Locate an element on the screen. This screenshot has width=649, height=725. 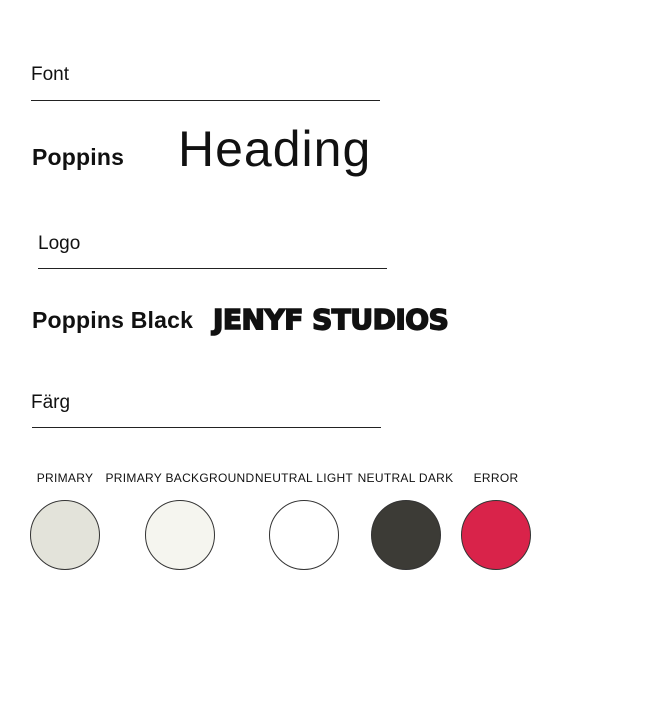
logo-font-name: Poppins Black is located at coordinates (113, 320).